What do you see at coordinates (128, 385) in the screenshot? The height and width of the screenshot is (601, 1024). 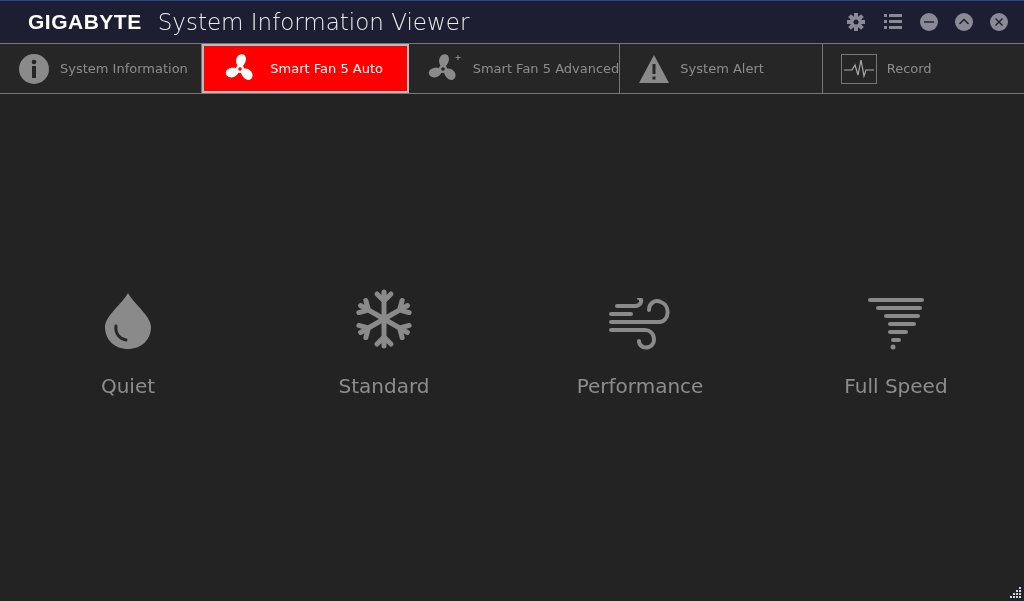 I see `mode-label: Quiet` at bounding box center [128, 385].